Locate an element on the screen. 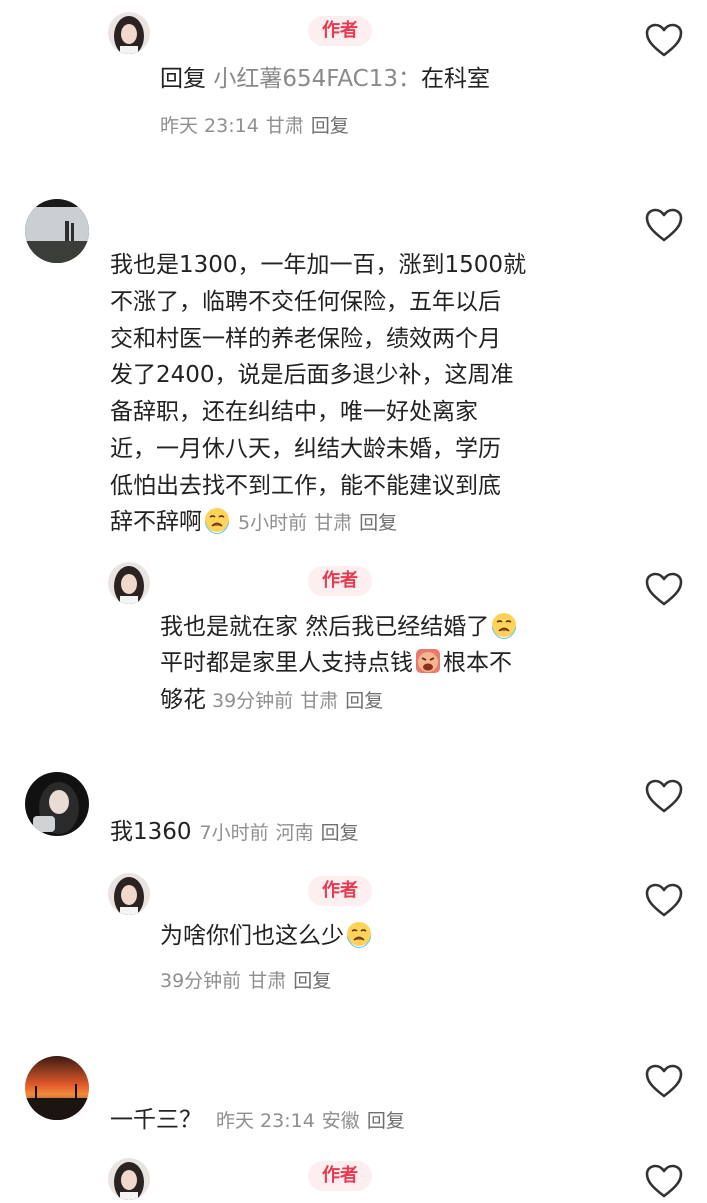 This screenshot has width=707, height=1203. comment-line: 为啥你们也这么少 is located at coordinates (252, 936).